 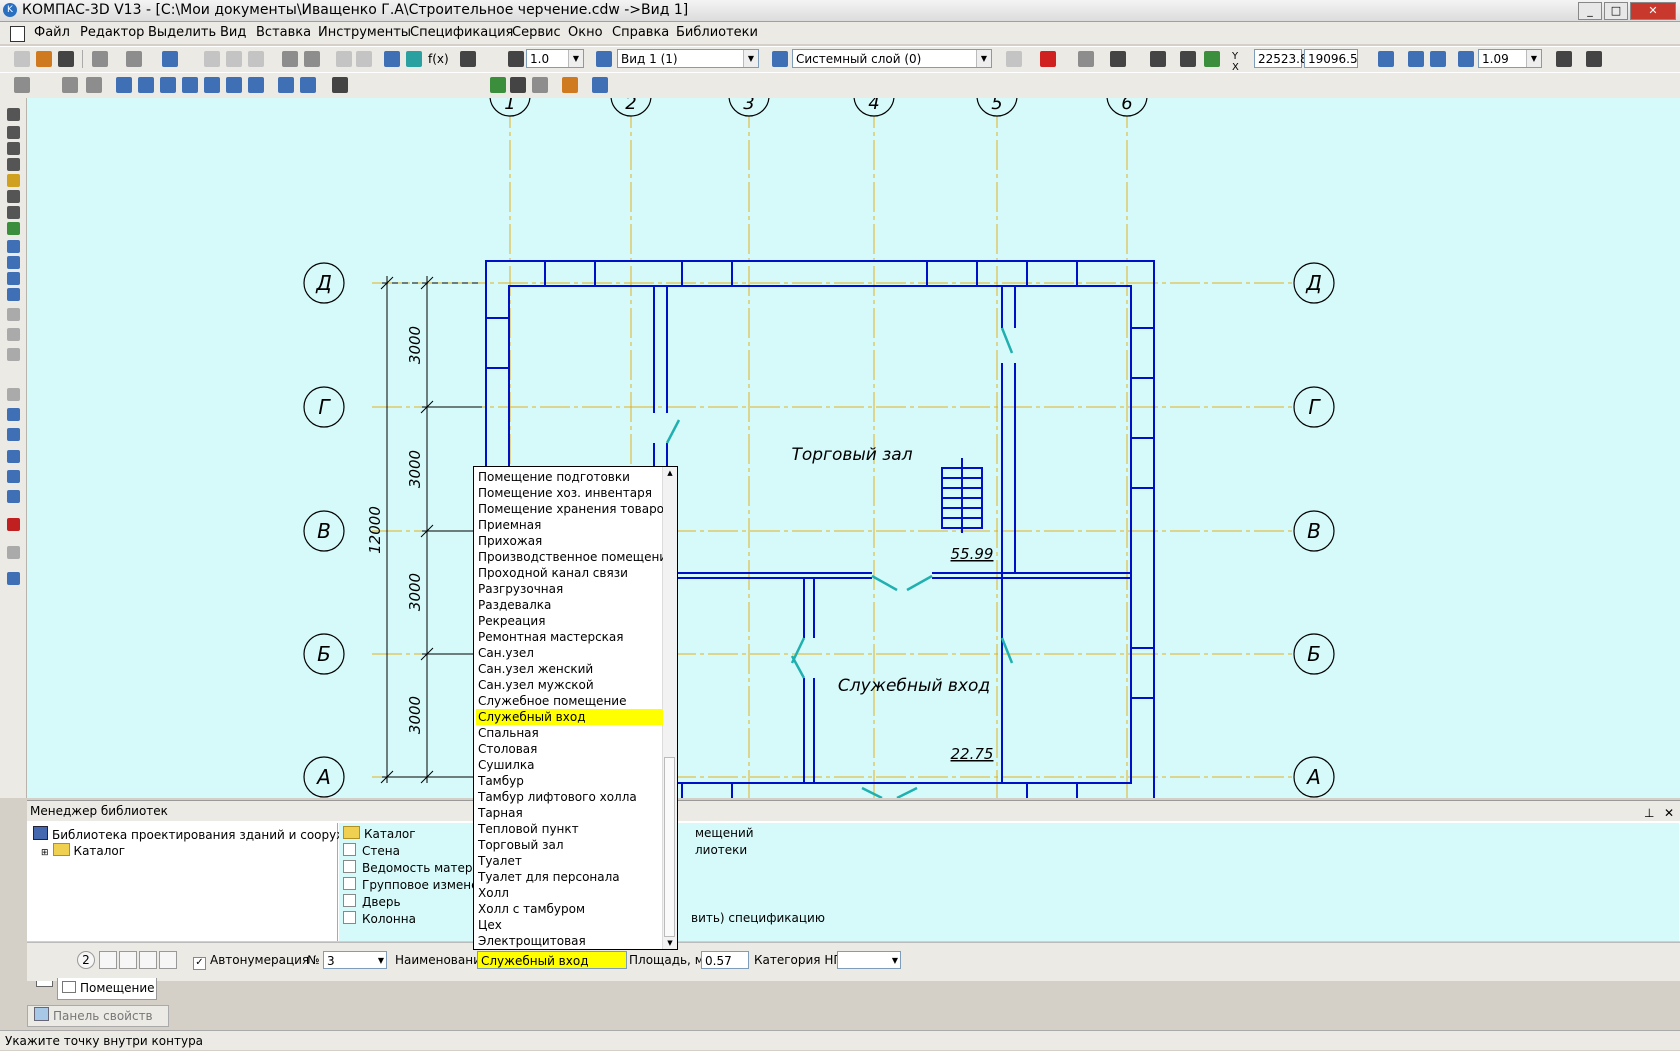 What do you see at coordinates (569, 701) in the screenshot?
I see `dropdown-option: Служебное помещение` at bounding box center [569, 701].